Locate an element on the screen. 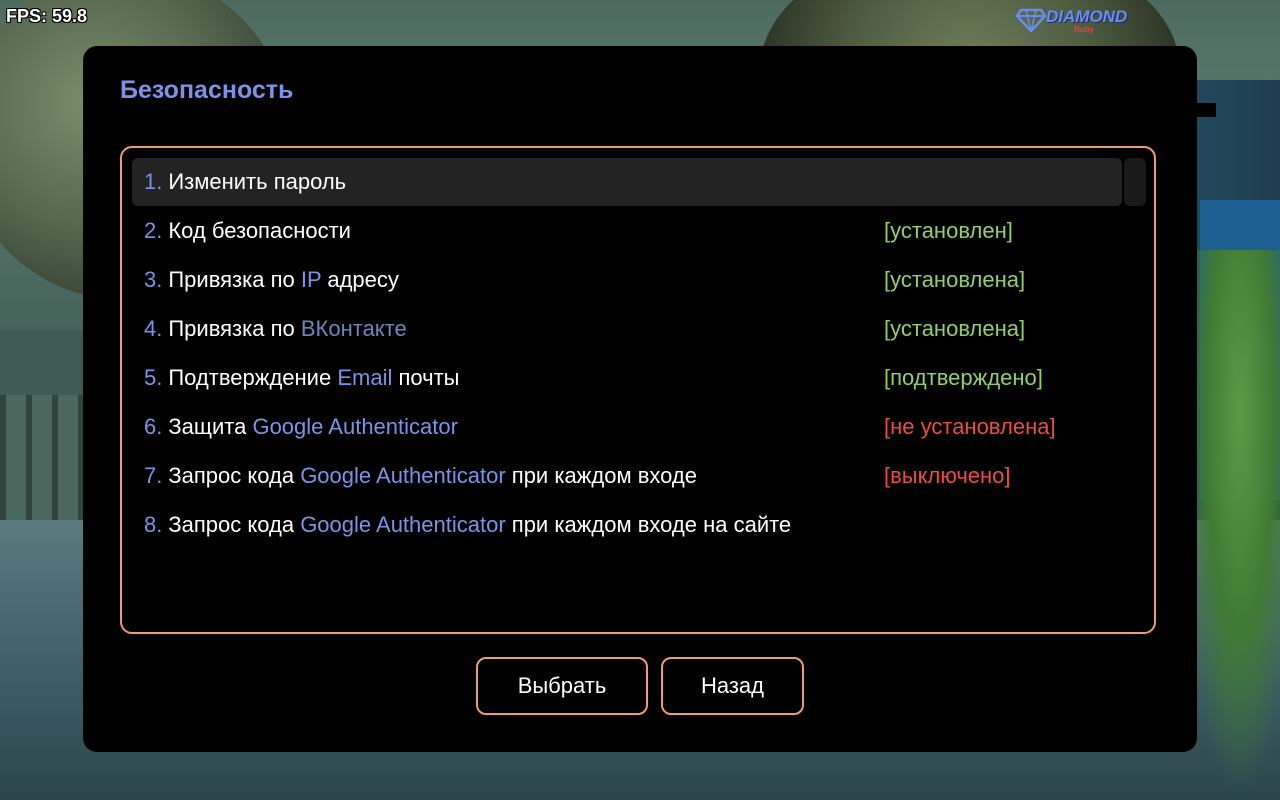  item-label-highlight: Email is located at coordinates (365, 377).